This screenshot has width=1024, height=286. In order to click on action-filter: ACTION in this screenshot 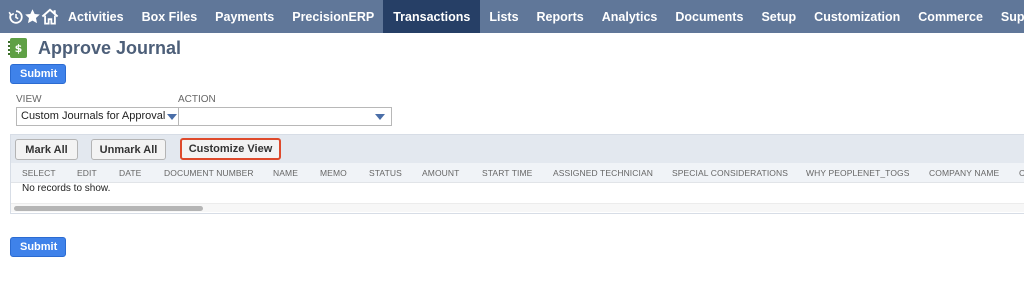, I will do `click(285, 110)`.